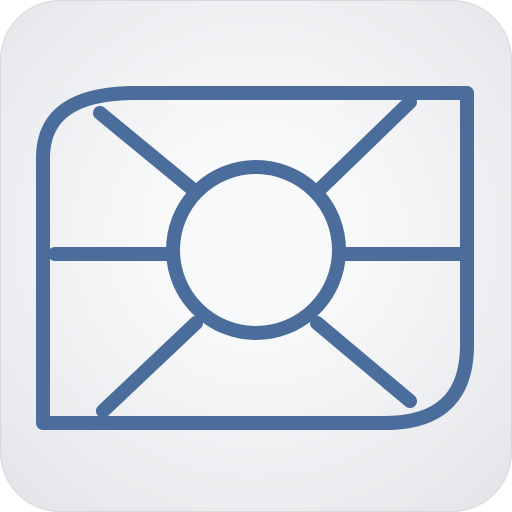  I want to click on contact-line-top-left, so click(148, 152).